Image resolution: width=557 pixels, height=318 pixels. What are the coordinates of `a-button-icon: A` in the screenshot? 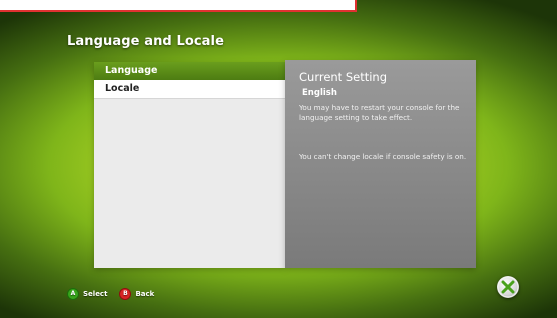 It's located at (73, 294).